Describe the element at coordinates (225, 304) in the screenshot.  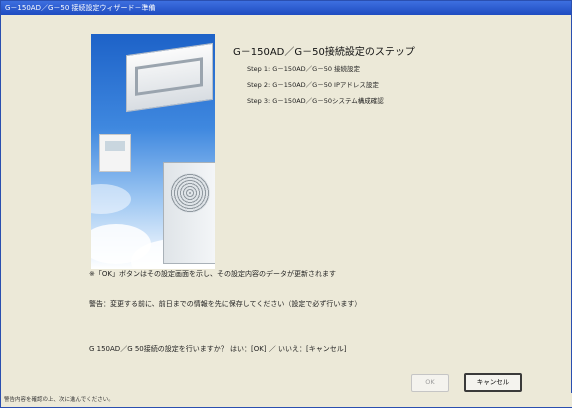
I see `warning-note: 警告：変更する前に、前日までの情報を先に保存してください（設定で必ず行います）` at that location.